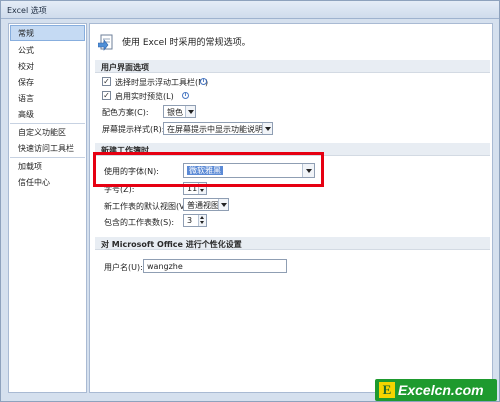 The height and width of the screenshot is (402, 500). I want to click on sidebar-item-label: 快速访问工具栏, so click(46, 148).